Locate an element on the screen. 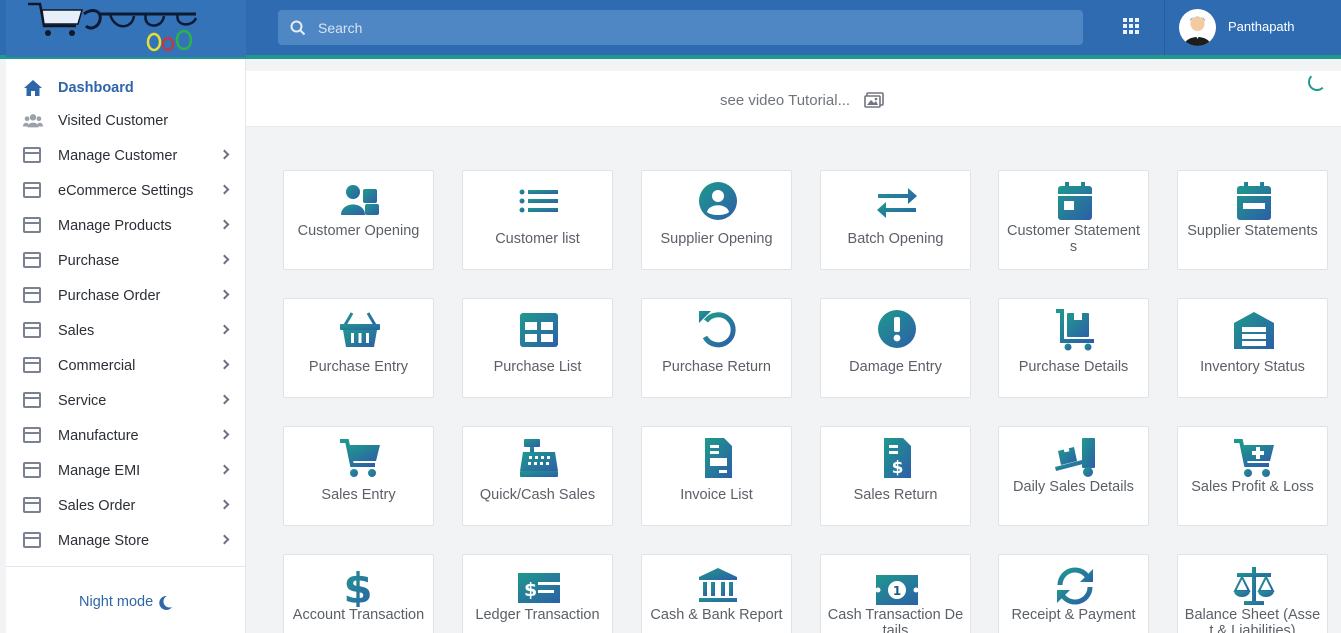 This screenshot has height=633, width=1341. sidebar-item-label: Sales Order is located at coordinates (97, 506).